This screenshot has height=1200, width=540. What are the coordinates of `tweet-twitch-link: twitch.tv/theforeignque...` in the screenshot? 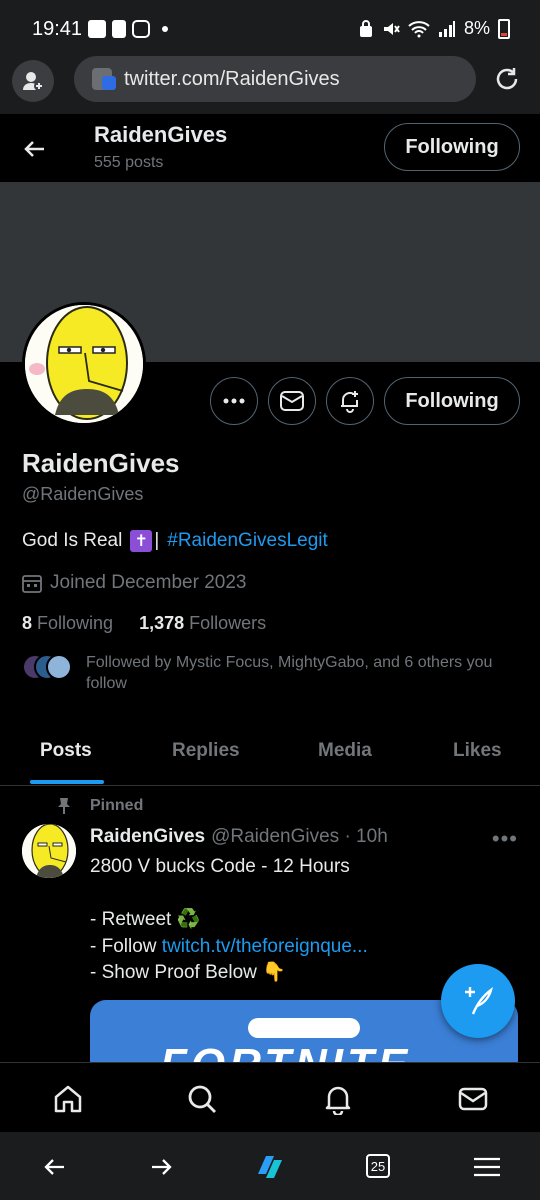 It's located at (265, 946).